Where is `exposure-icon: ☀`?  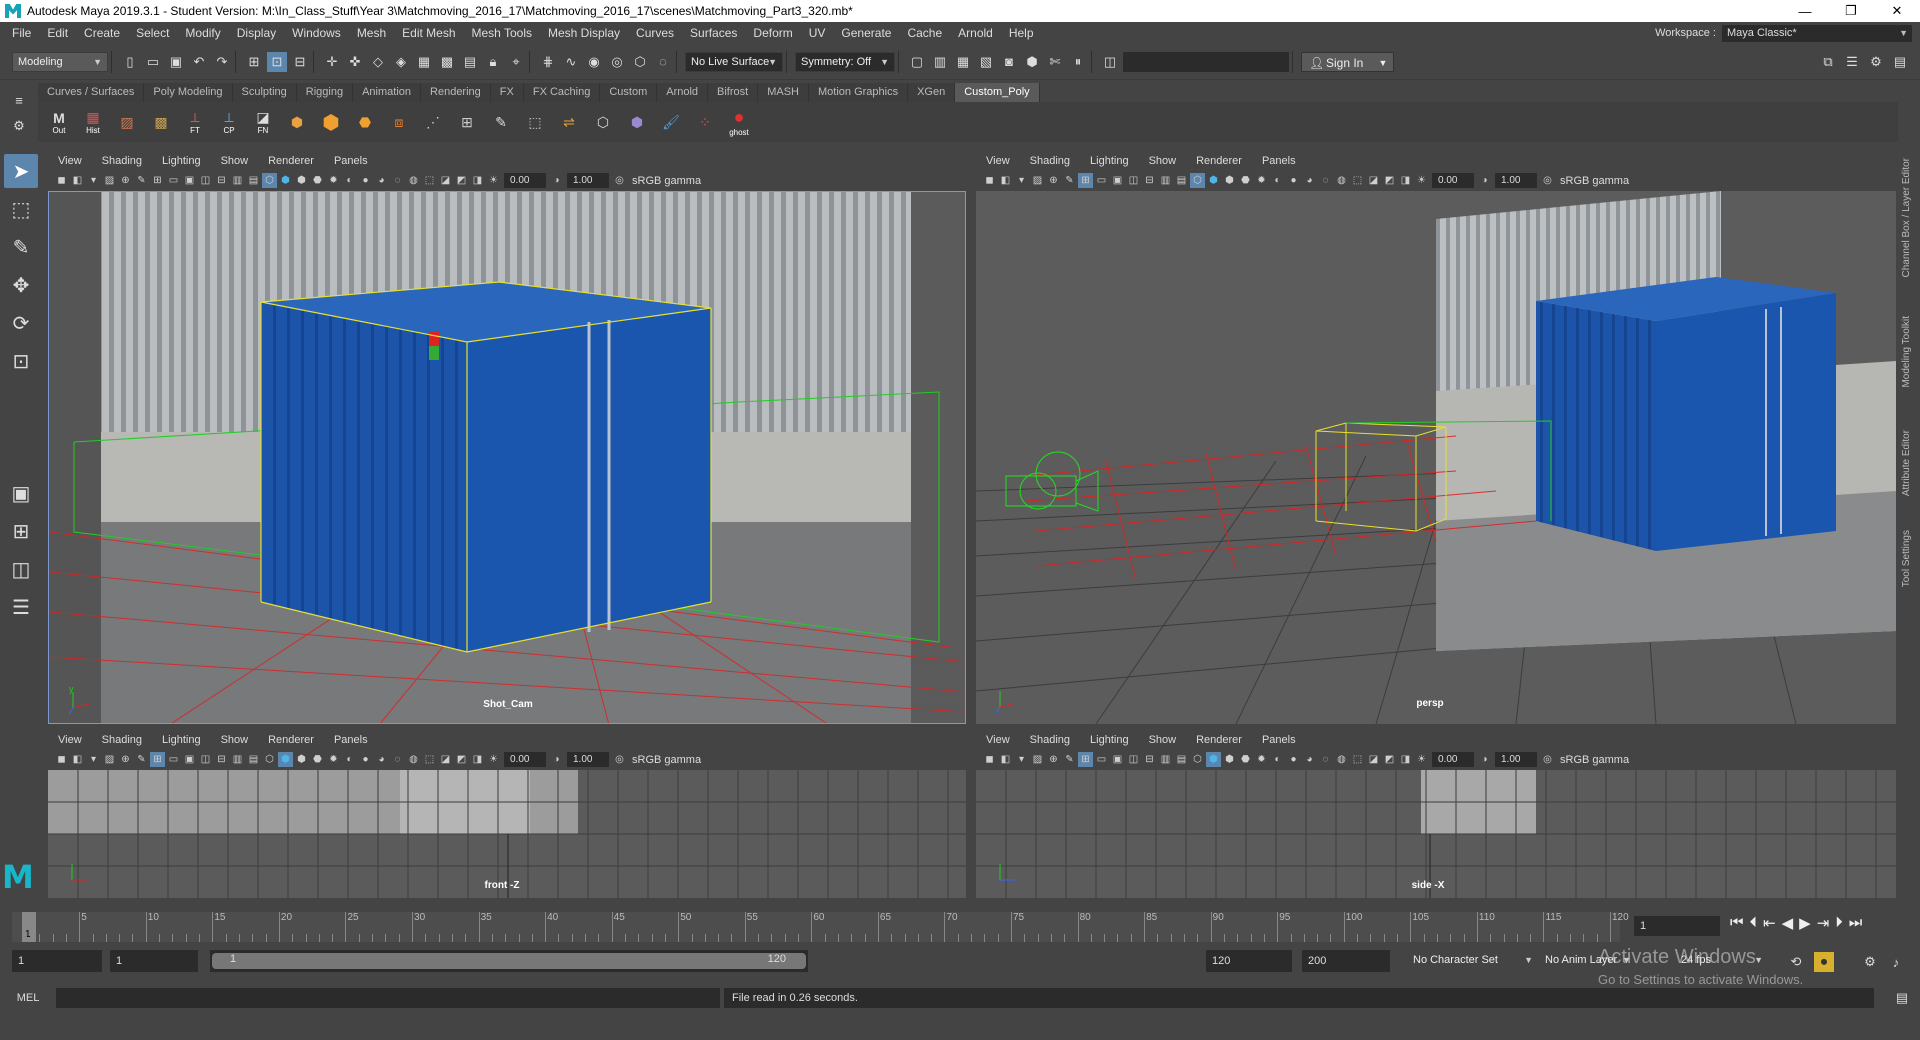 exposure-icon: ☀ is located at coordinates (493, 180).